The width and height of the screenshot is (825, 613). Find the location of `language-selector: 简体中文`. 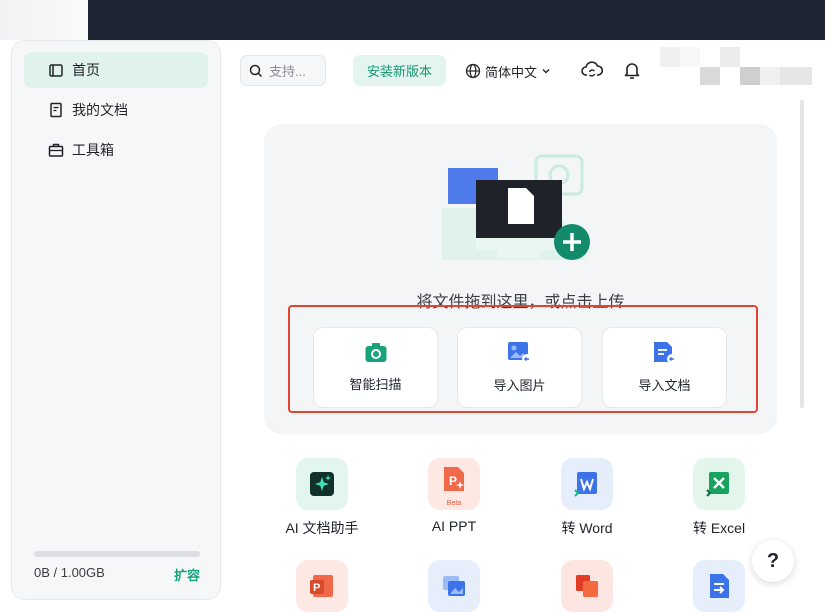

language-selector: 简体中文 is located at coordinates (508, 71).